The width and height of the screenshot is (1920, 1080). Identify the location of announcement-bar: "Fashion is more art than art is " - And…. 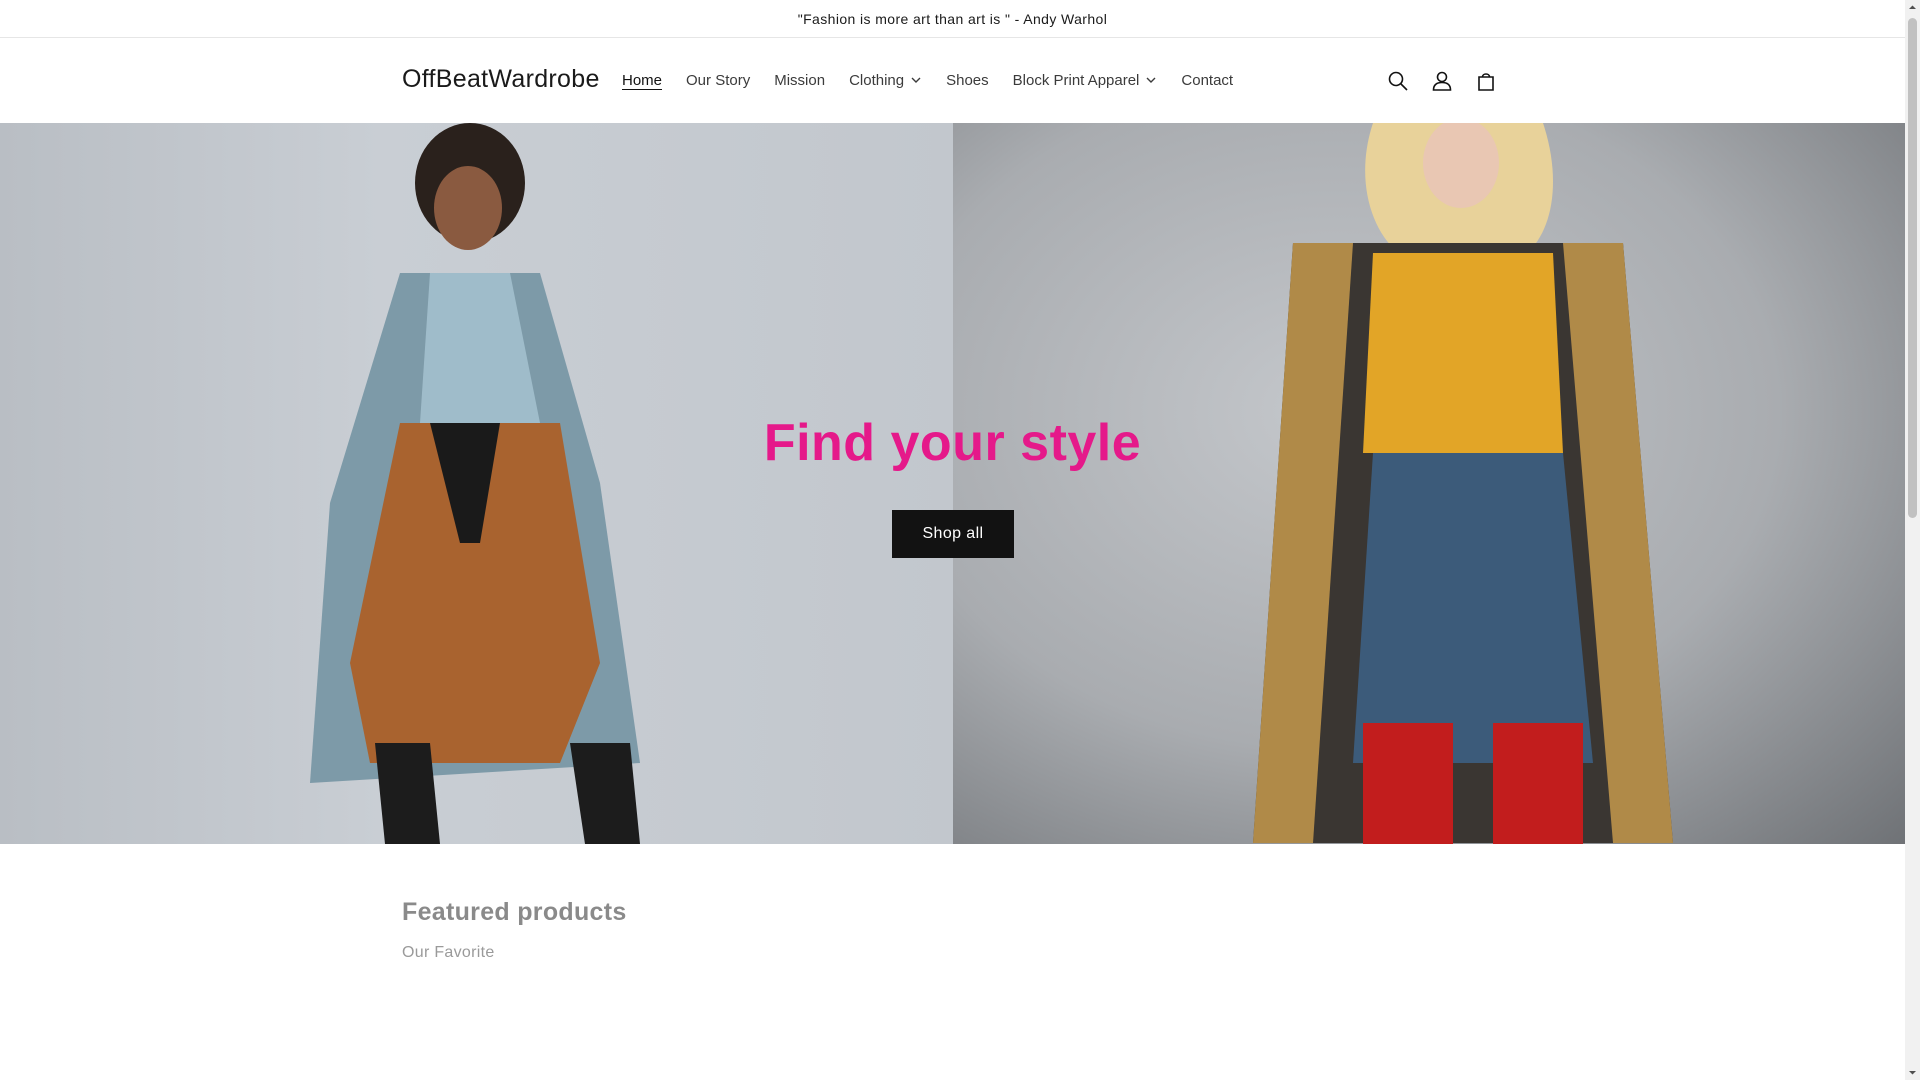
(952, 19).